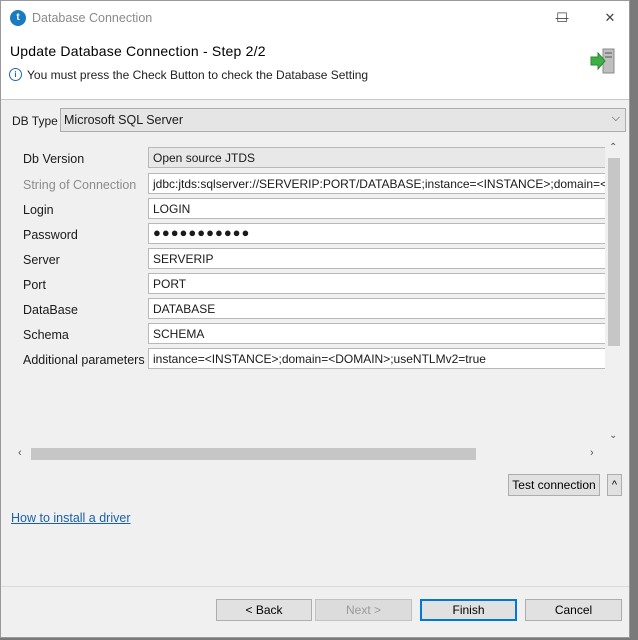 Image resolution: width=638 pixels, height=640 pixels. Describe the element at coordinates (562, 18) in the screenshot. I see `maximize-button: ☐` at that location.